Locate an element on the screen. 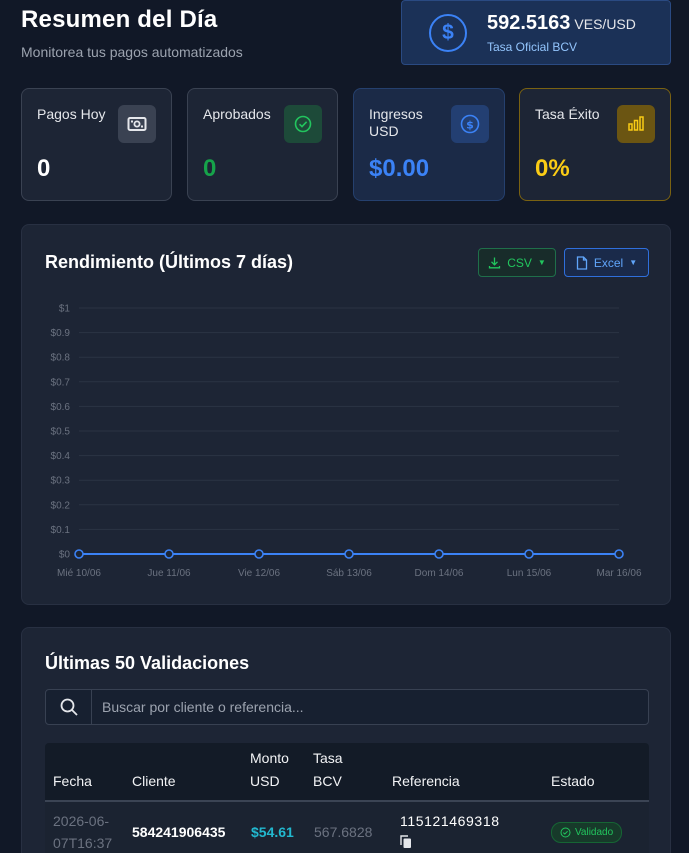 The image size is (689, 853). y-tick-label: $0.9 is located at coordinates (61, 333).